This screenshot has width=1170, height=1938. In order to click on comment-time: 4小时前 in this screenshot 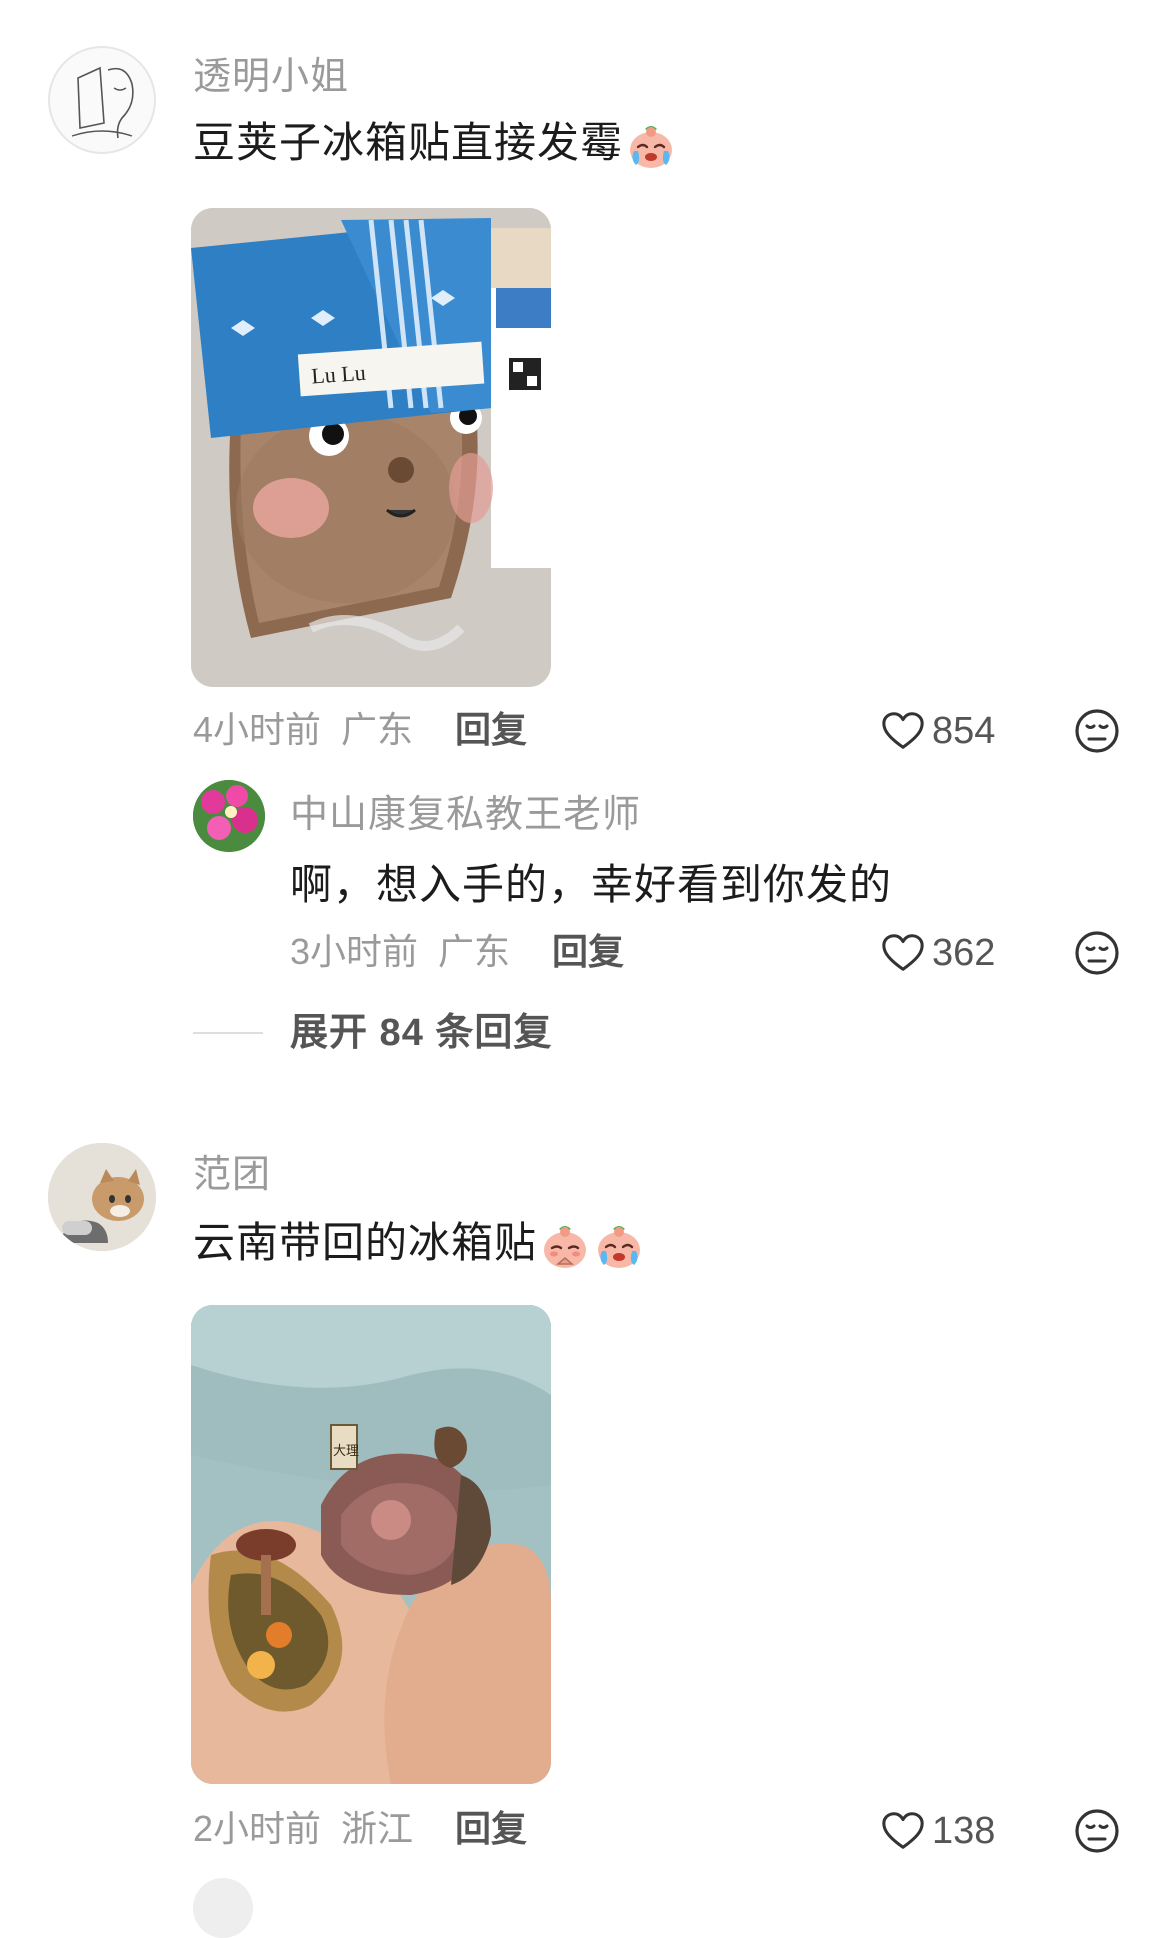, I will do `click(257, 729)`.